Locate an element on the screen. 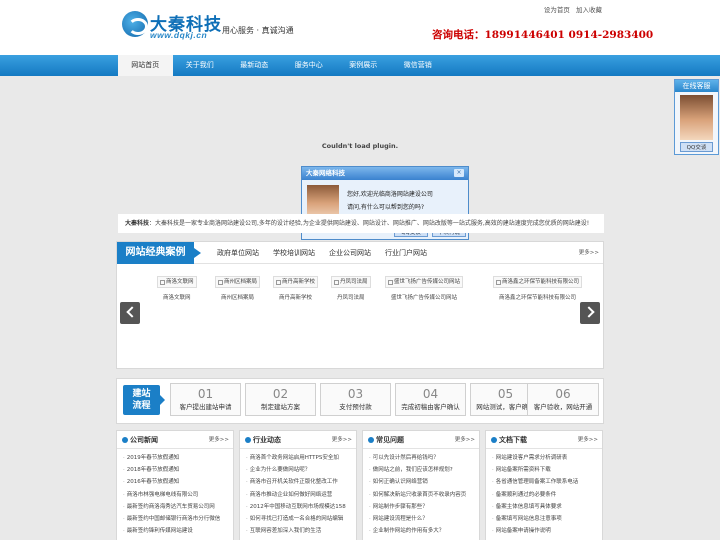 The image size is (720, 540). case-item: 商洛文联网 商洛文联网 is located at coordinates (177, 288).